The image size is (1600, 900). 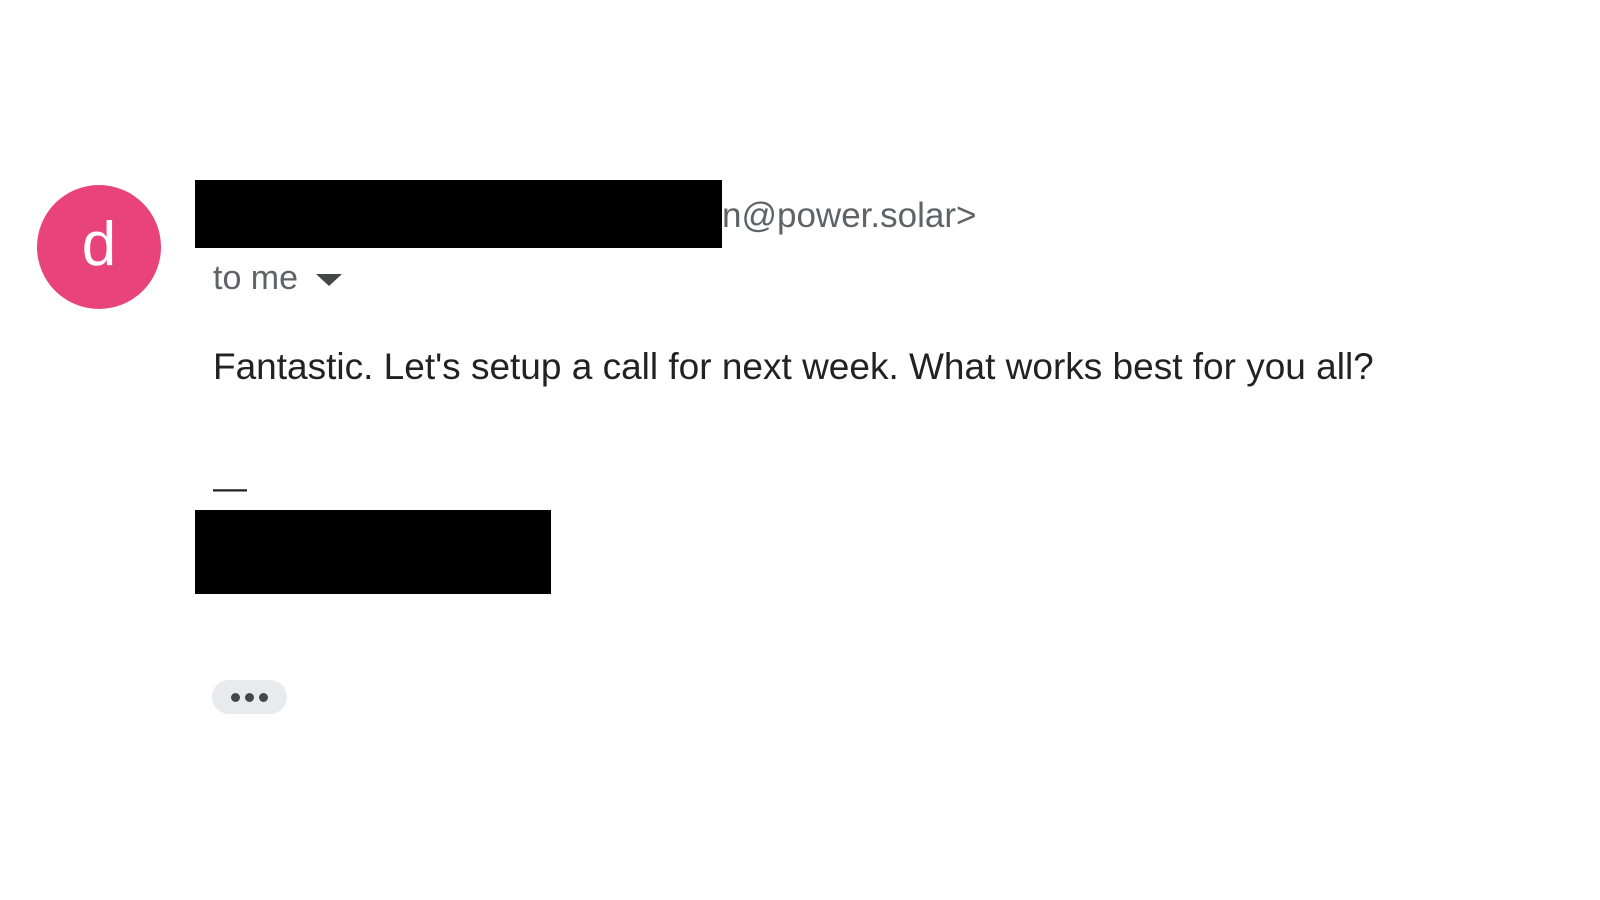 What do you see at coordinates (849, 216) in the screenshot?
I see `sender-email: n@power.solar>` at bounding box center [849, 216].